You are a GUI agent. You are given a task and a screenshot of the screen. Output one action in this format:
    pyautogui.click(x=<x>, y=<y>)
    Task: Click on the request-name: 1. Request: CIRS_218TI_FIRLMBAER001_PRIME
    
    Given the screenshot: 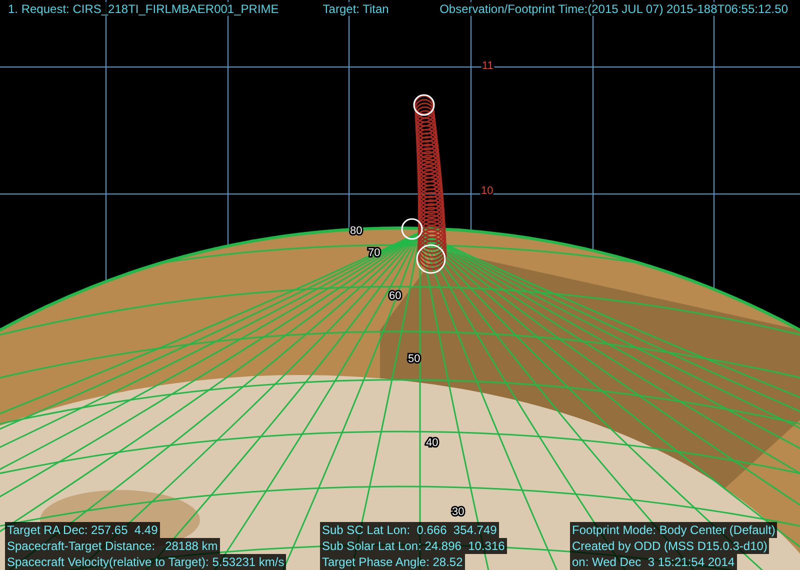 What is the action you would take?
    pyautogui.click(x=143, y=9)
    